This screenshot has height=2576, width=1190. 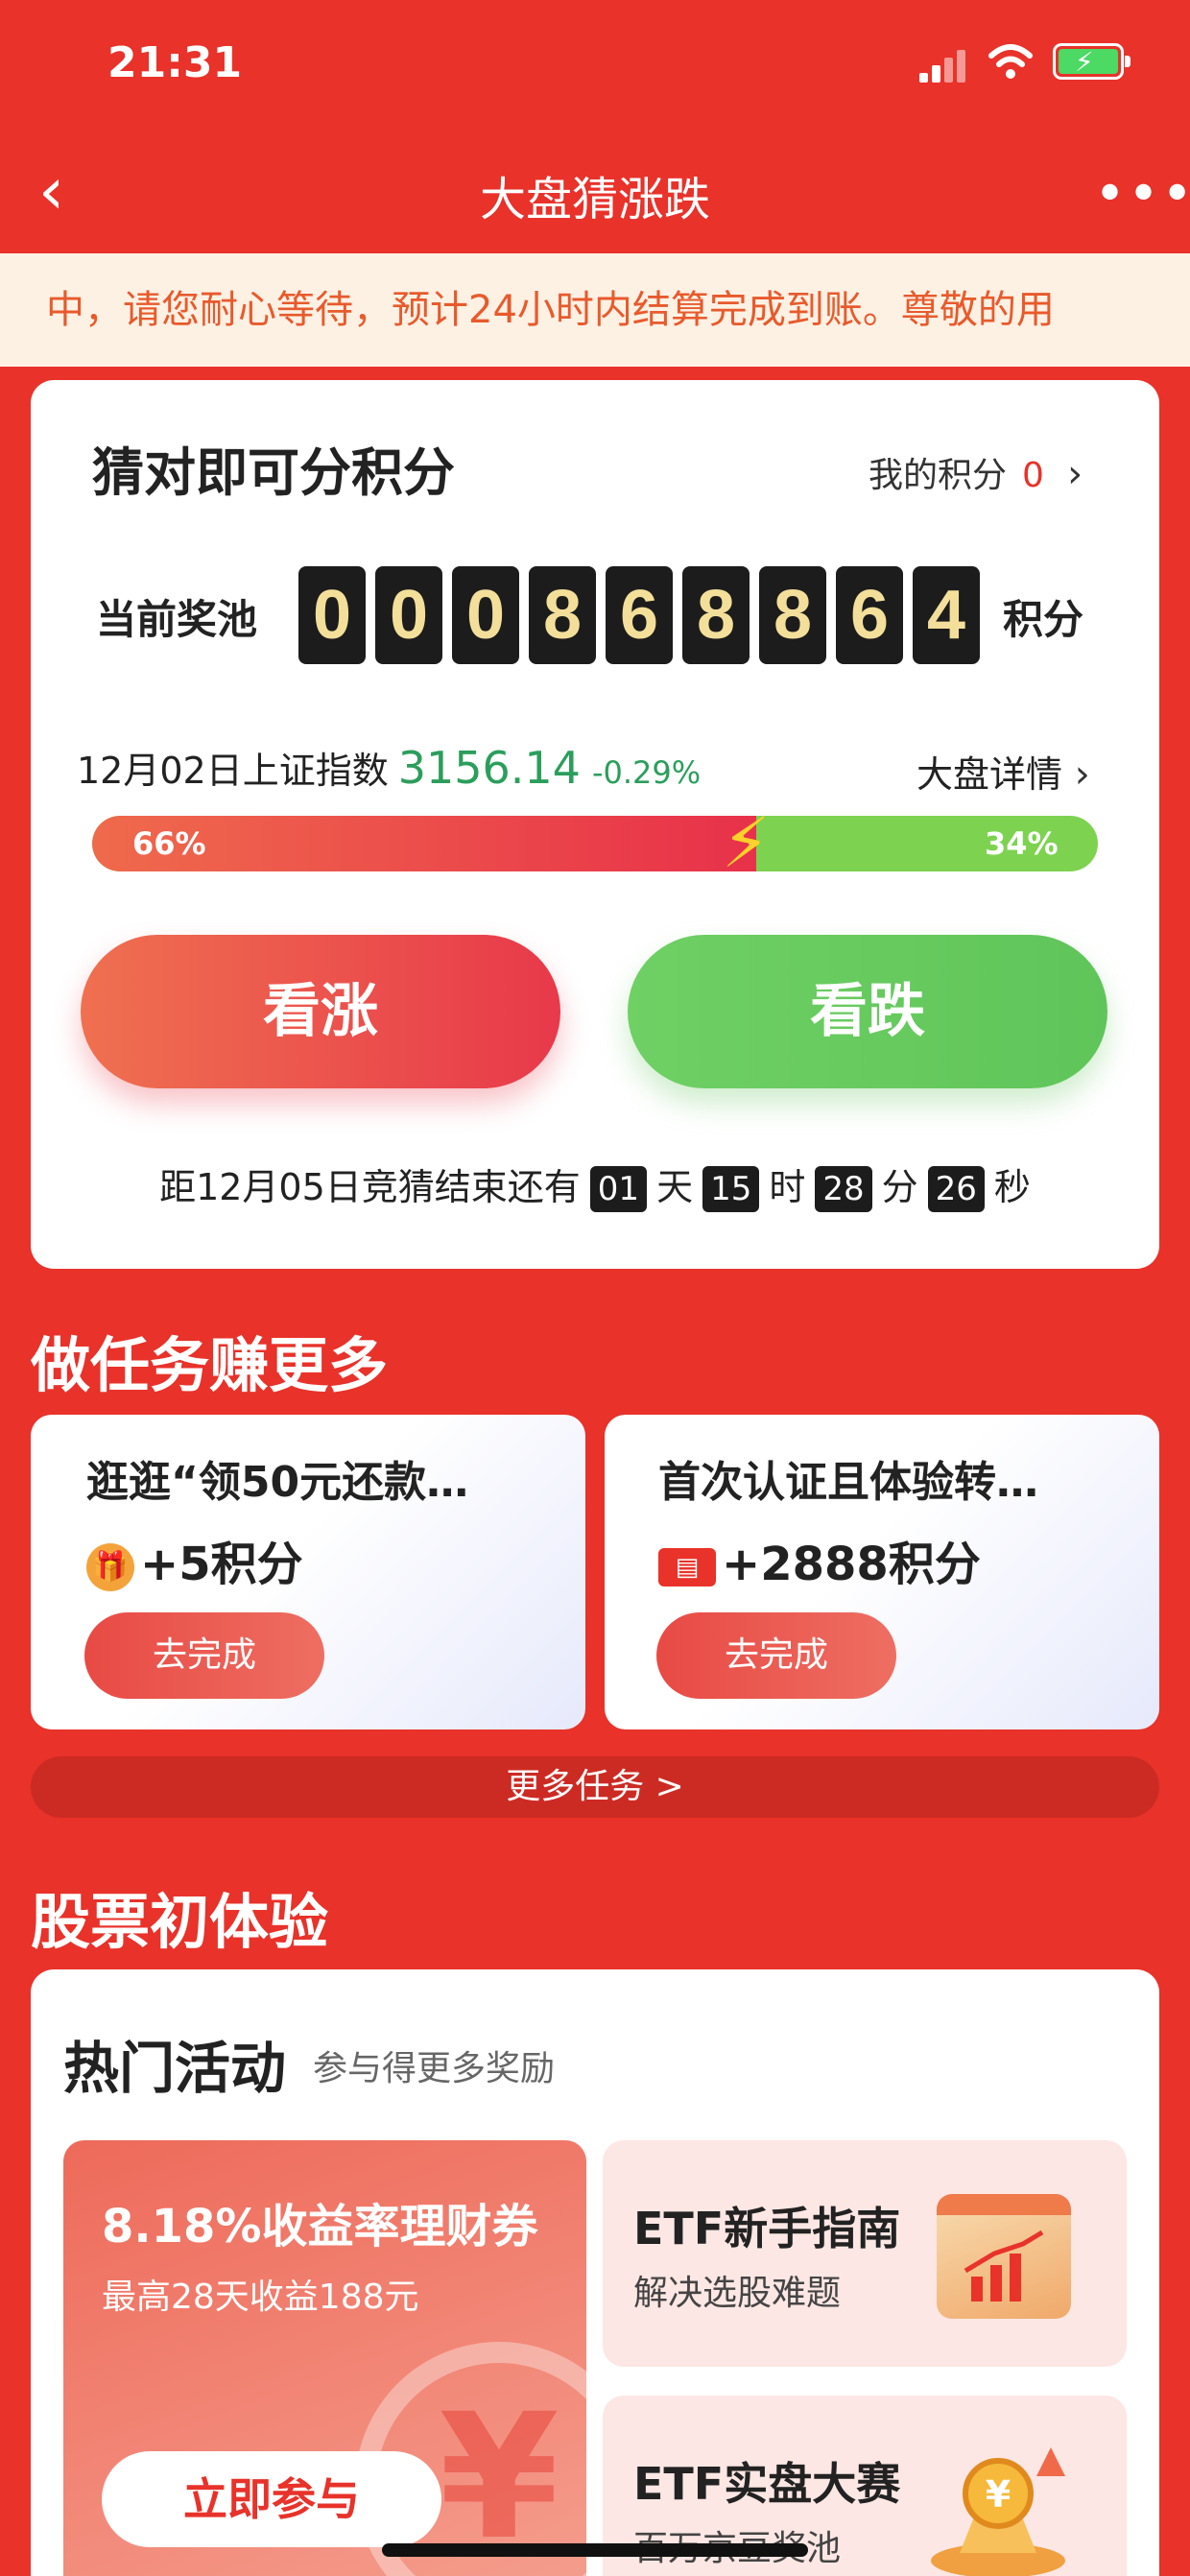 I want to click on home-indicator, so click(x=595, y=2550).